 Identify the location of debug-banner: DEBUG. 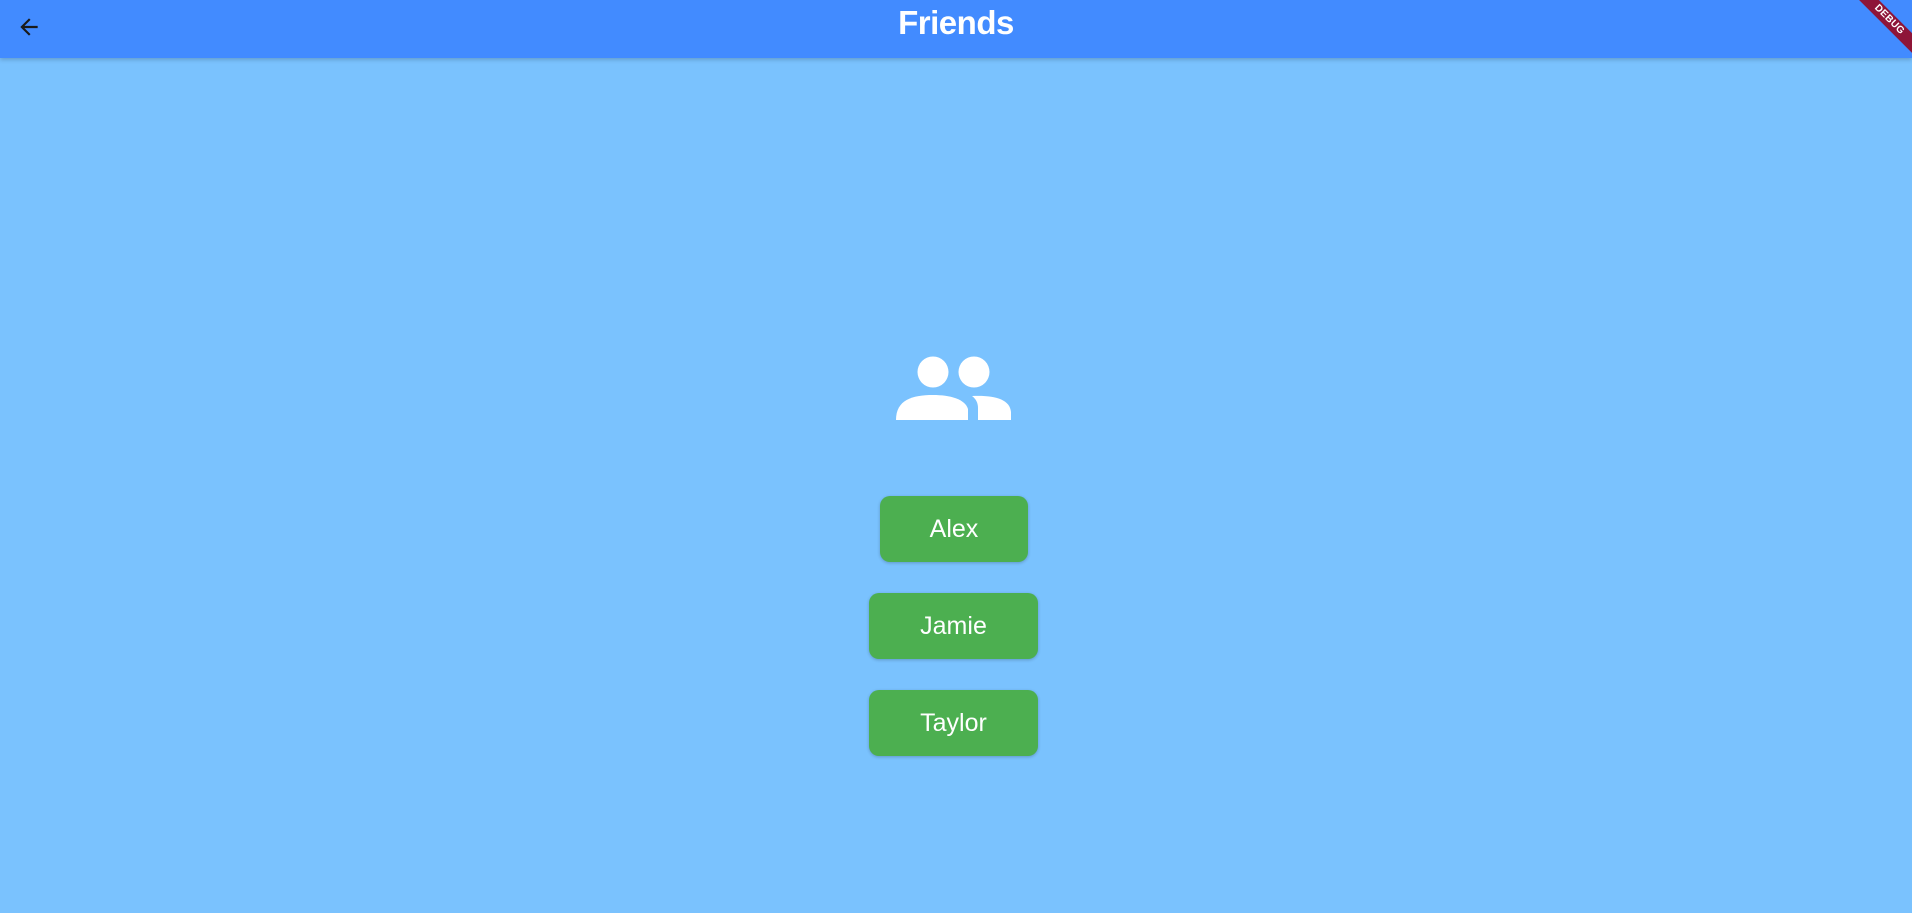
(1882, 30).